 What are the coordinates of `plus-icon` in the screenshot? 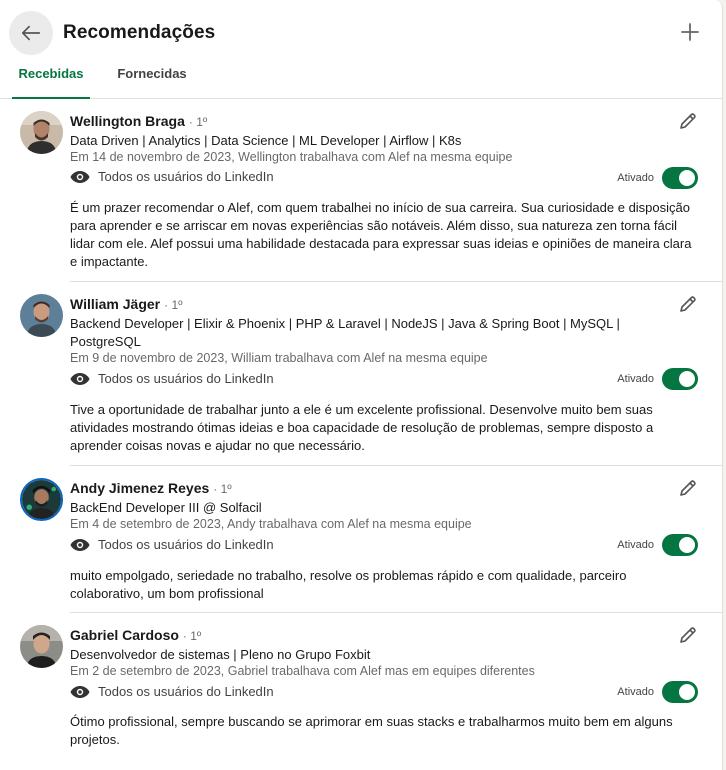 It's located at (690, 32).